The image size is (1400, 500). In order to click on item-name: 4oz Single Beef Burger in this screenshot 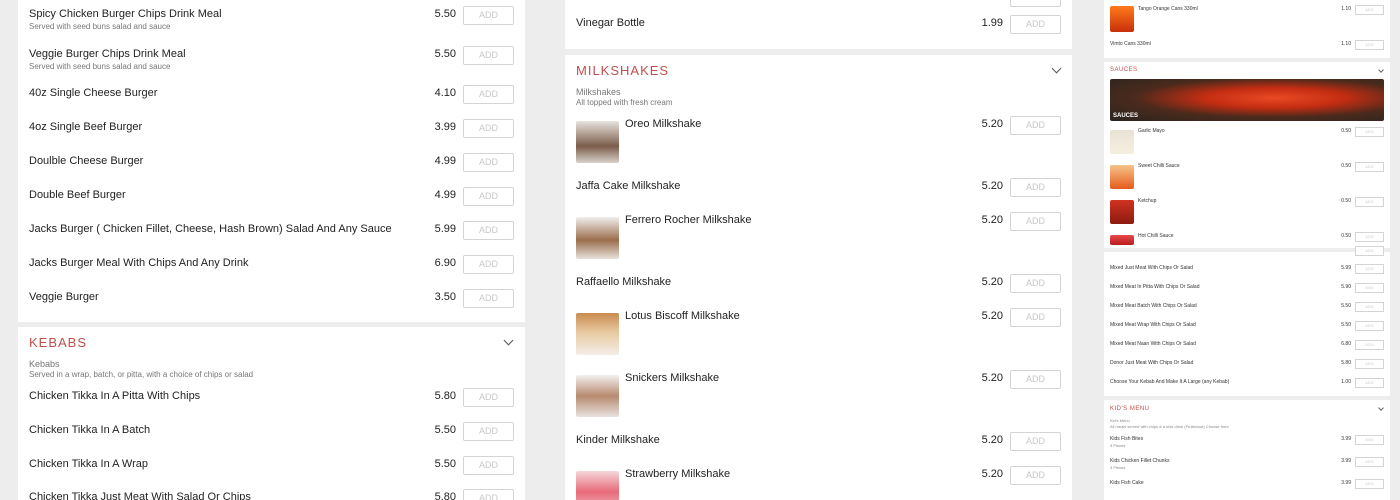, I will do `click(86, 127)`.